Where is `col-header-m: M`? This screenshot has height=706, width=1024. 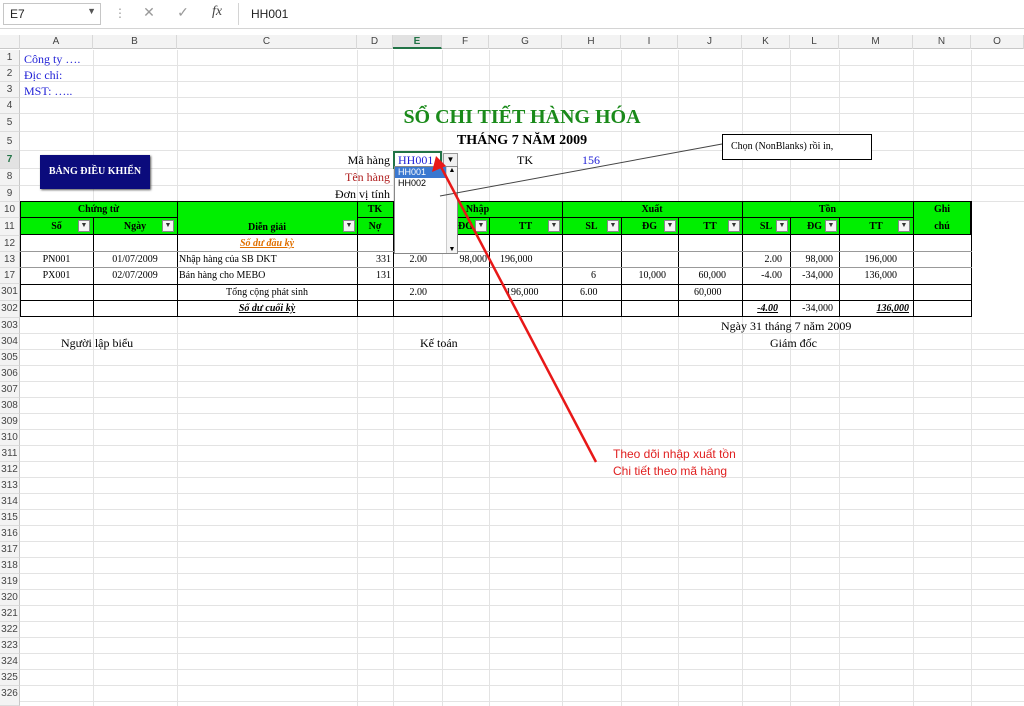 col-header-m: M is located at coordinates (876, 42).